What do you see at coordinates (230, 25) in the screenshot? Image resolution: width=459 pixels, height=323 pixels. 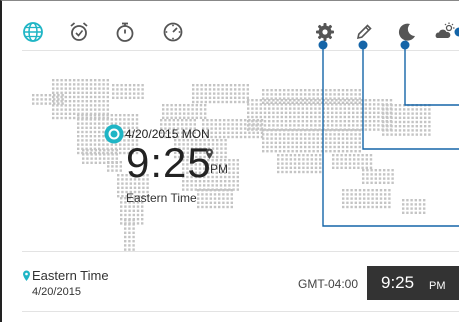 I see `top-toolbar` at bounding box center [230, 25].